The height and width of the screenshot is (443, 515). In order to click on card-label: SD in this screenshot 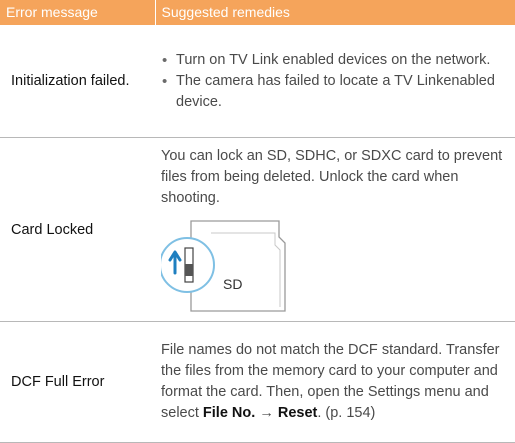, I will do `click(232, 284)`.